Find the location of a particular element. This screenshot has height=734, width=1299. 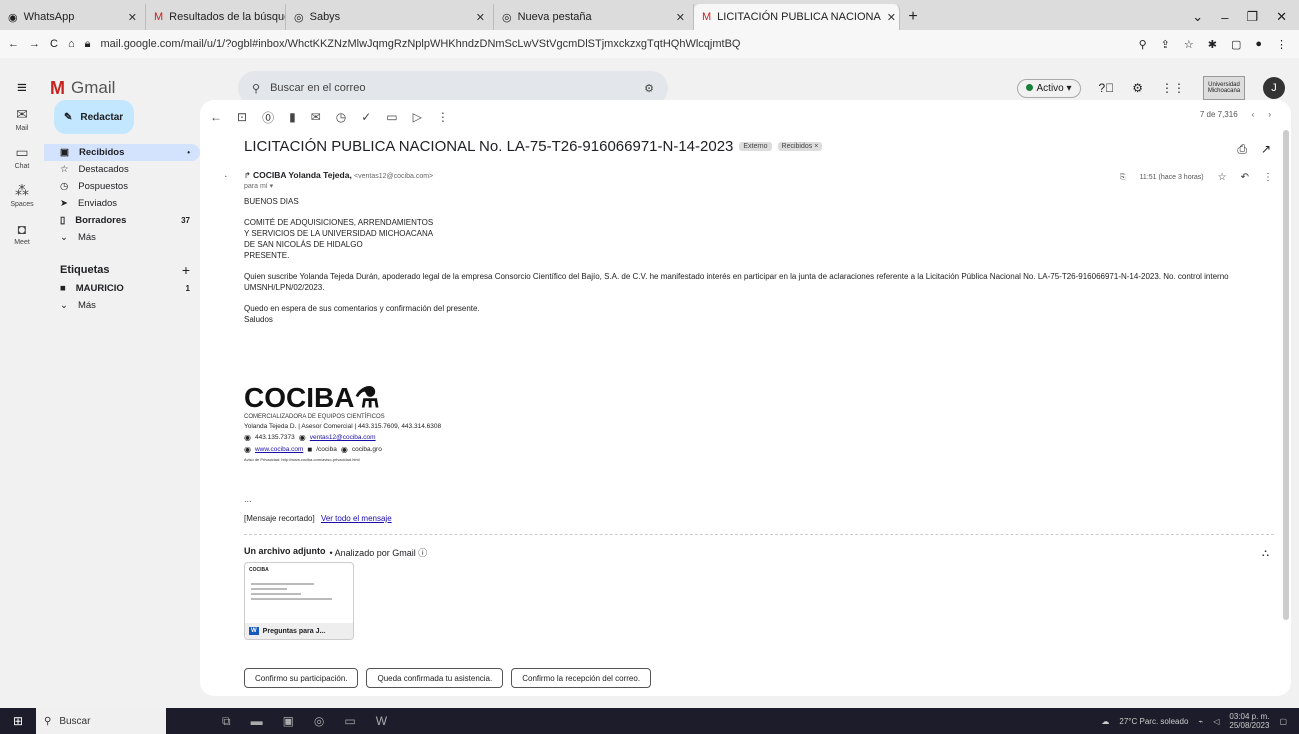

mail-app-icon: ▣ is located at coordinates (288, 721).